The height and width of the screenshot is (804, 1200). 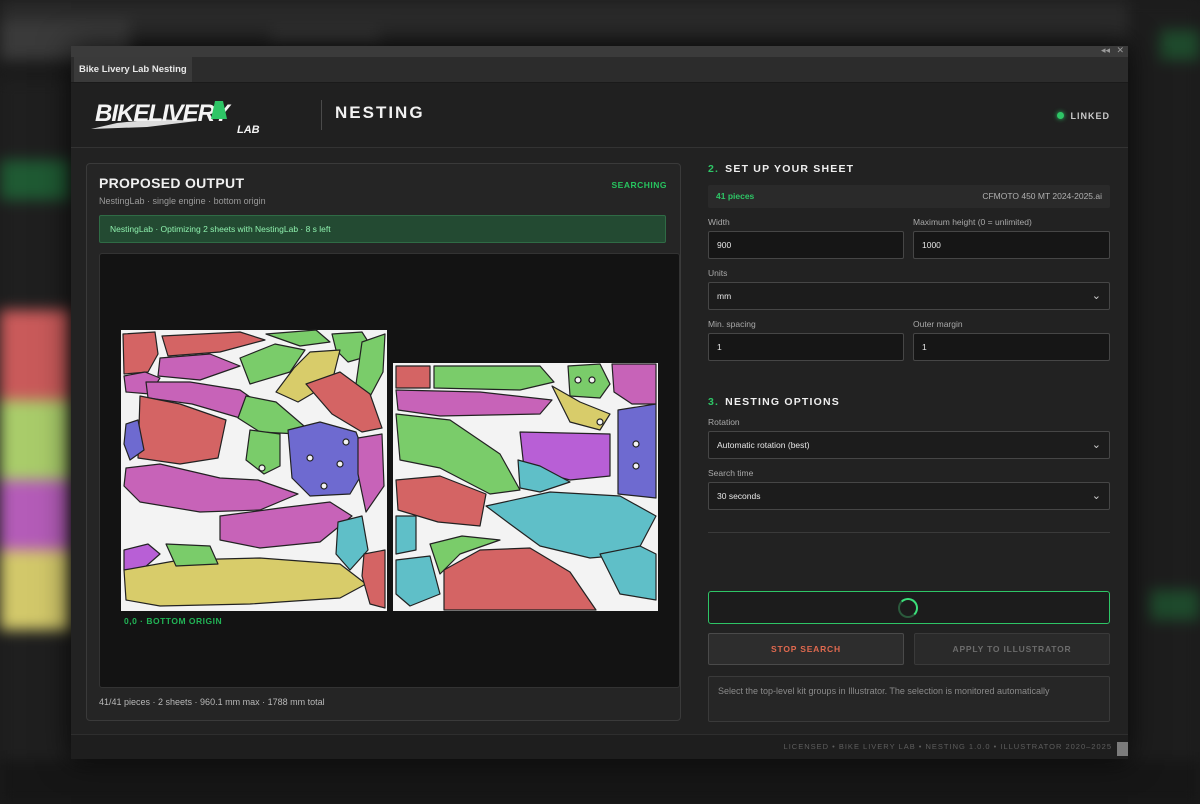 I want to click on section-options-heading: 3. NESTING OPTIONS, so click(x=774, y=402).